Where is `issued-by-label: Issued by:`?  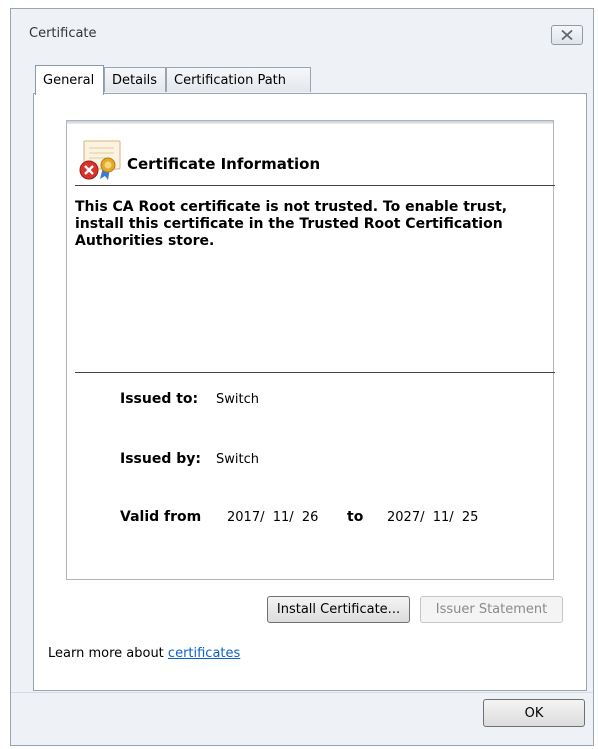 issued-by-label: Issued by: is located at coordinates (160, 459).